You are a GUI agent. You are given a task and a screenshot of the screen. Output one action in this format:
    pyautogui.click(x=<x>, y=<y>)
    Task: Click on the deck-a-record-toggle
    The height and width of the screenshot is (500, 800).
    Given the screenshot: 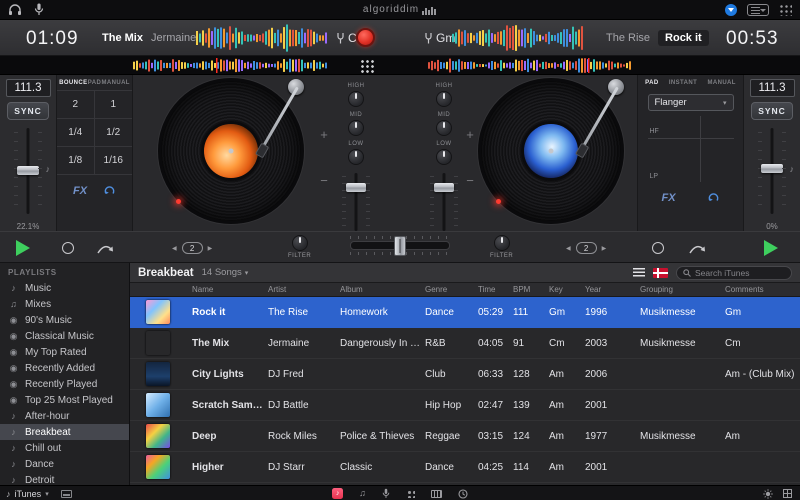 What is the action you would take?
    pyautogui.click(x=68, y=248)
    